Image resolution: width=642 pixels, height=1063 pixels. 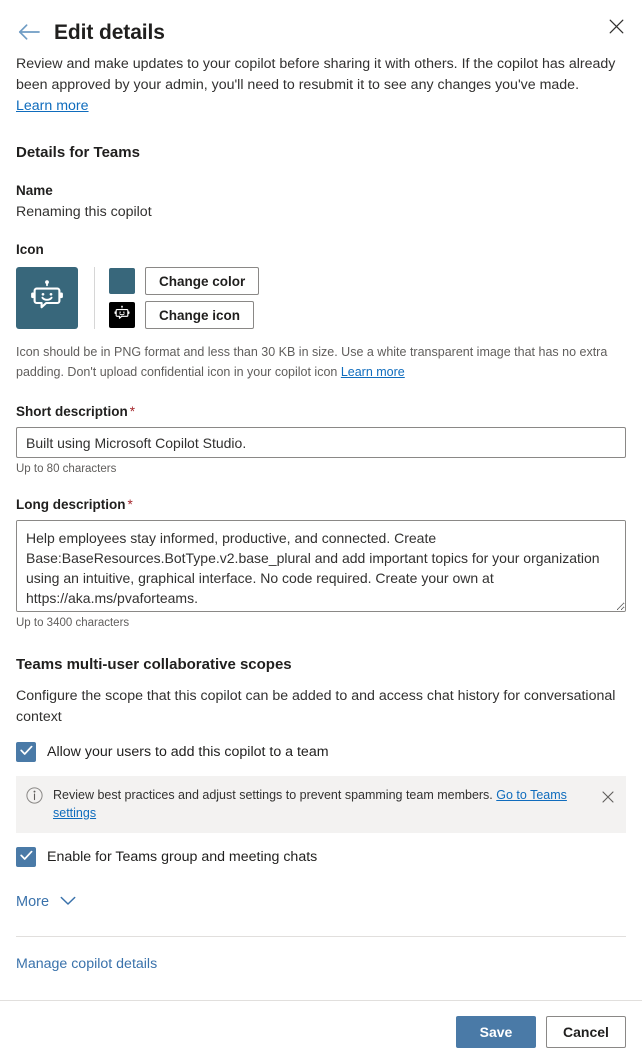 I want to click on color-swatch, so click(x=122, y=281).